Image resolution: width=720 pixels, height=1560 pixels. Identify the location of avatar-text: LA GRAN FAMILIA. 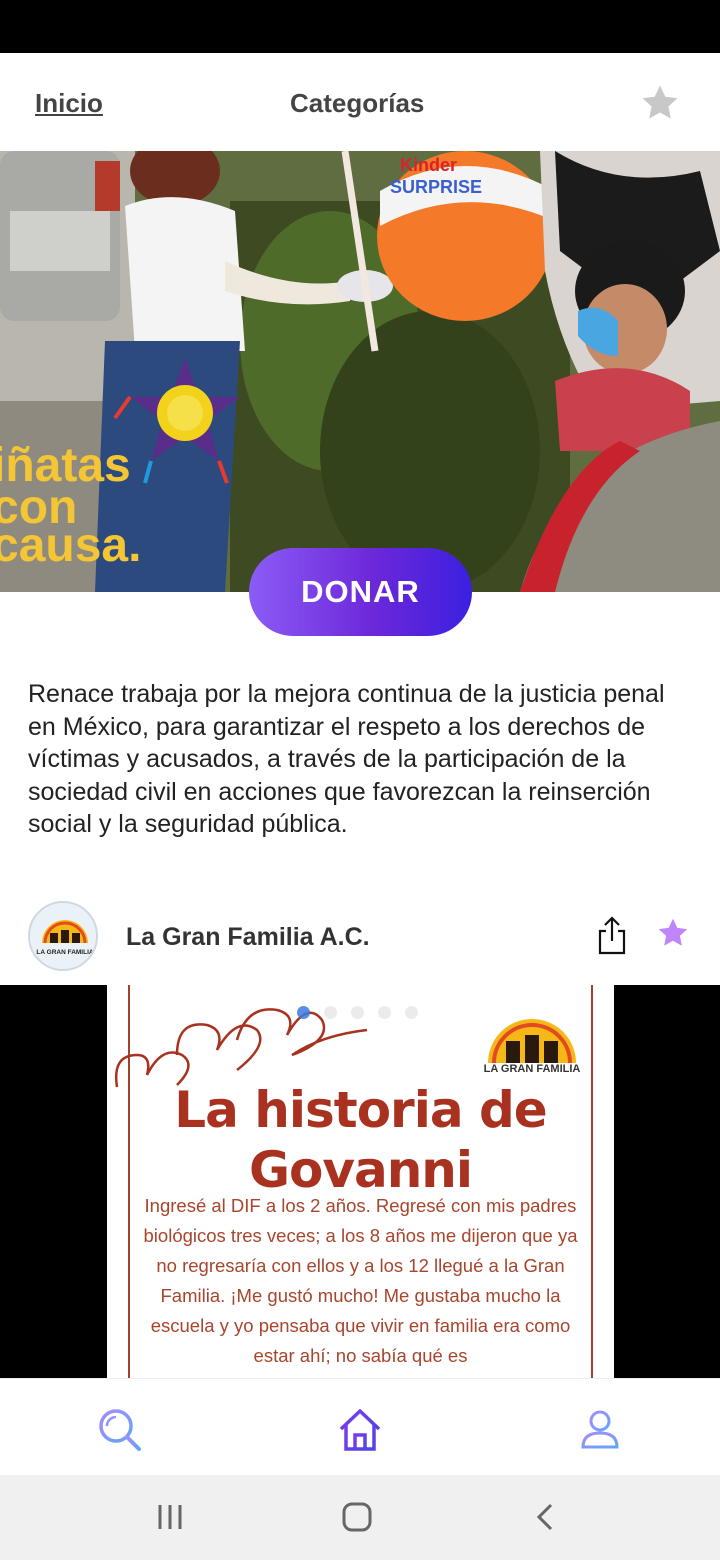
(64, 952).